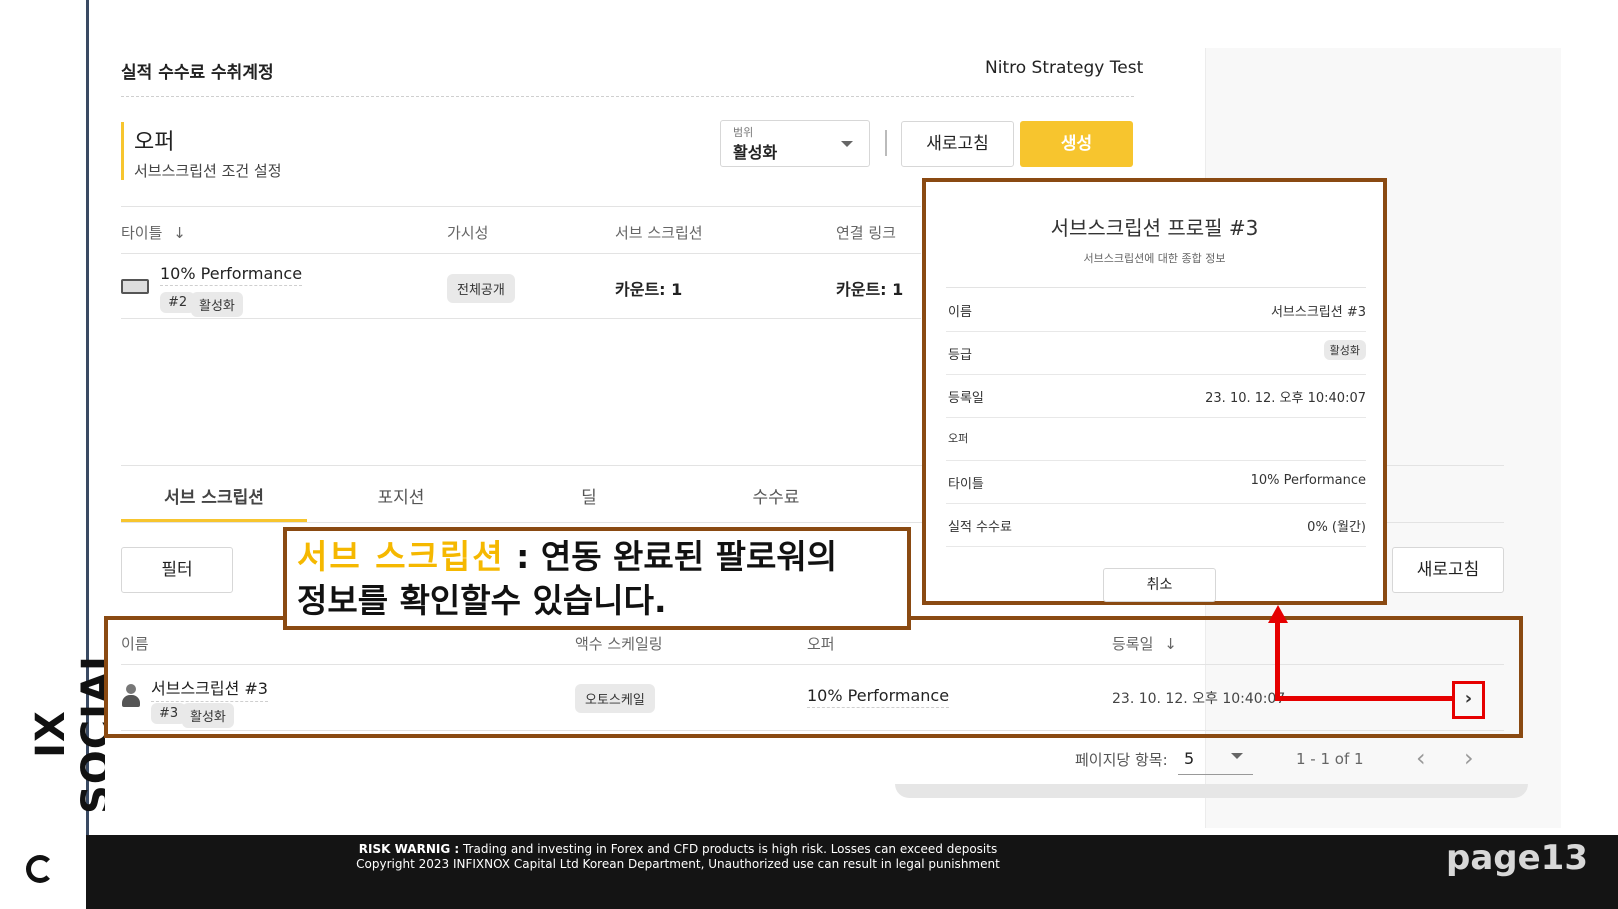  I want to click on modal-title: 서브스크립션 프로필 #3, so click(1154, 228).